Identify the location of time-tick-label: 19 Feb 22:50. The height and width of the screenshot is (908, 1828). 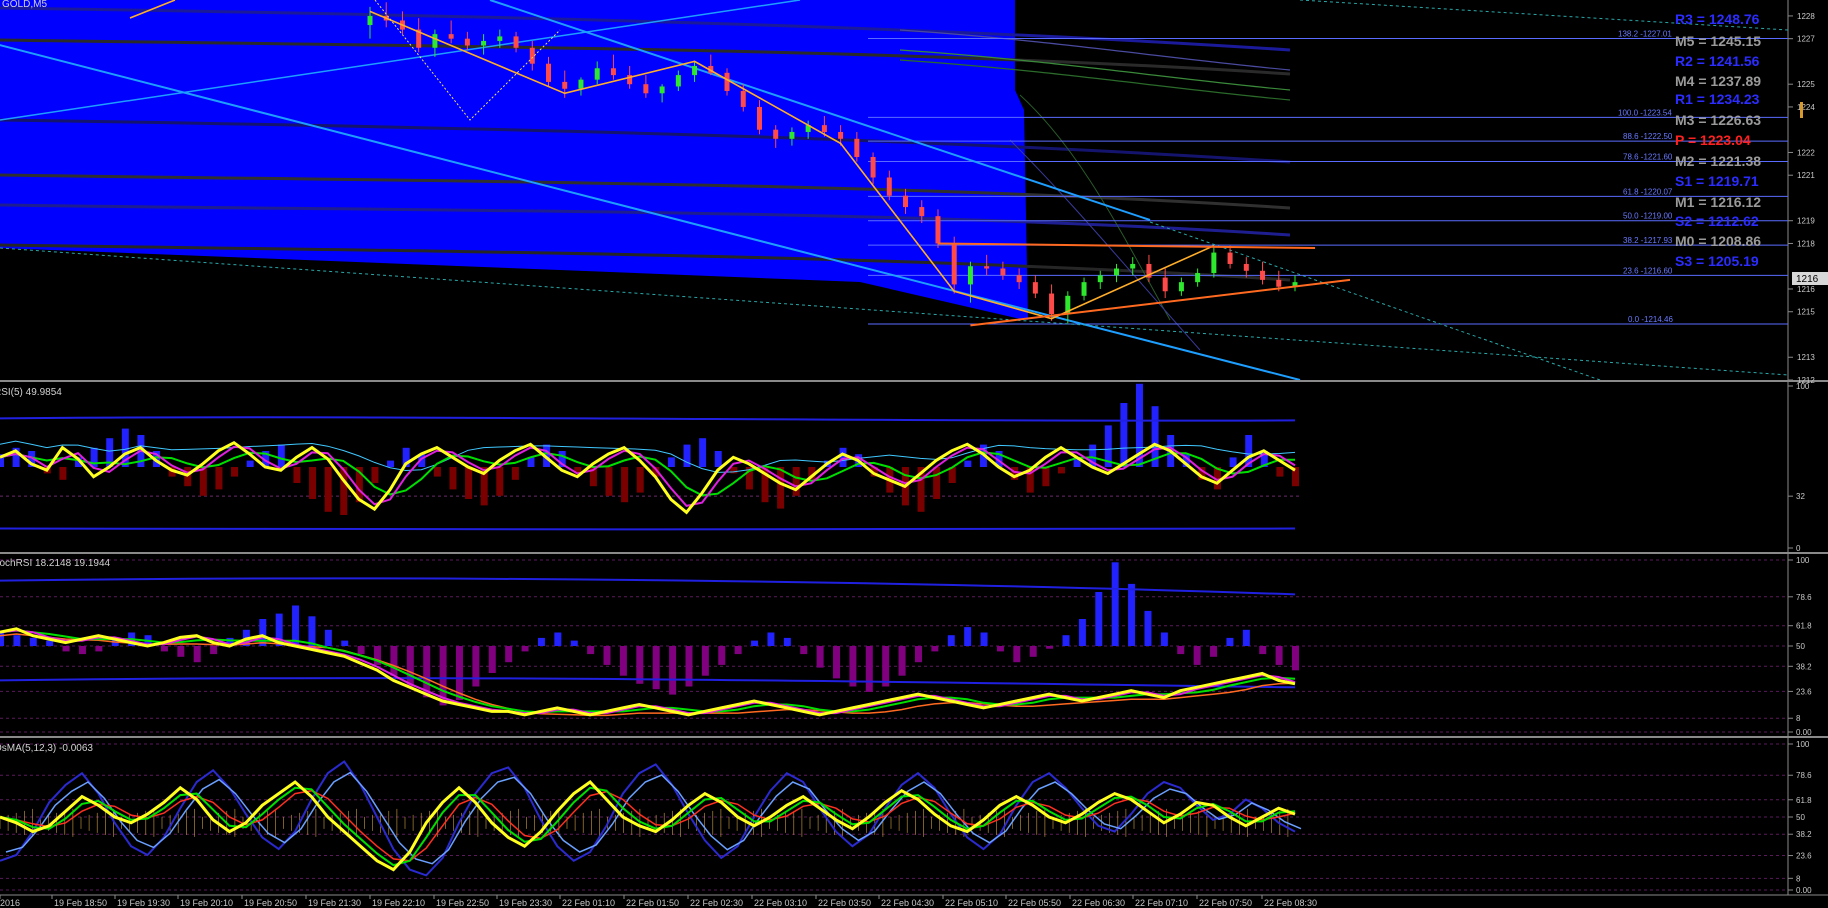
(462, 903).